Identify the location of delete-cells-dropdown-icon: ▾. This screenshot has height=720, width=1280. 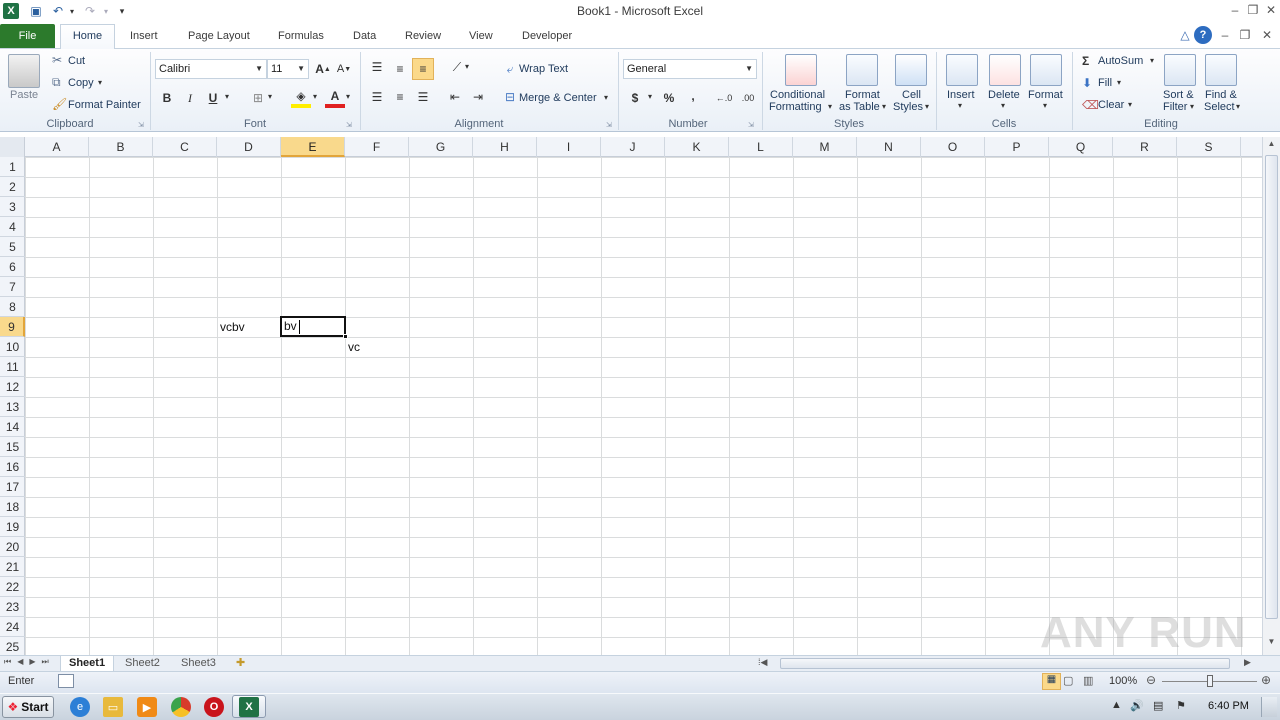
(1003, 105).